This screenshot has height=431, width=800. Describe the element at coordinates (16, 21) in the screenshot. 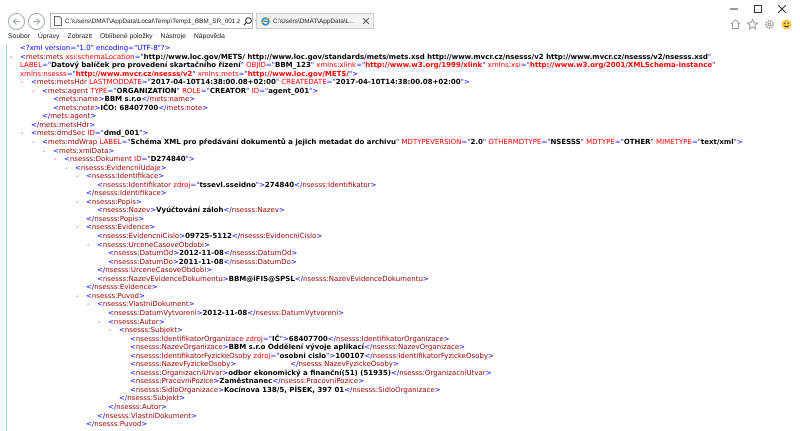

I see `left-arrow-icon` at that location.